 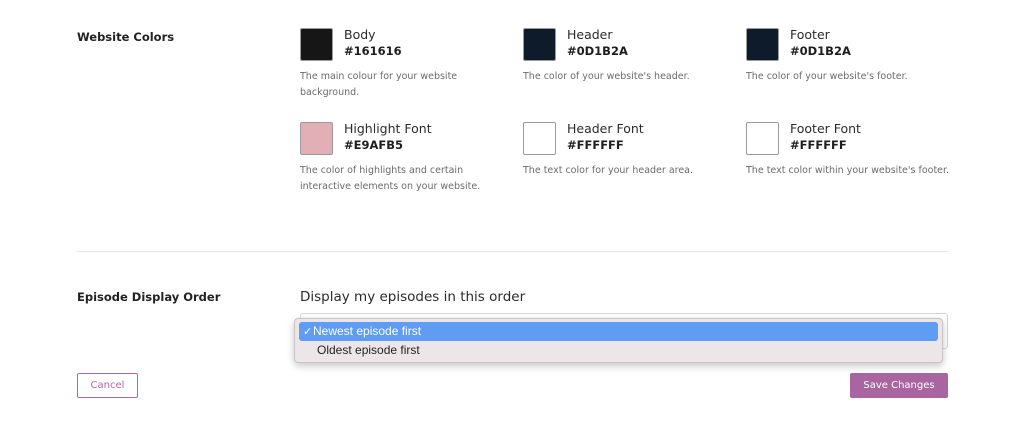 I want to click on color-name: Highlight Font, so click(x=388, y=128).